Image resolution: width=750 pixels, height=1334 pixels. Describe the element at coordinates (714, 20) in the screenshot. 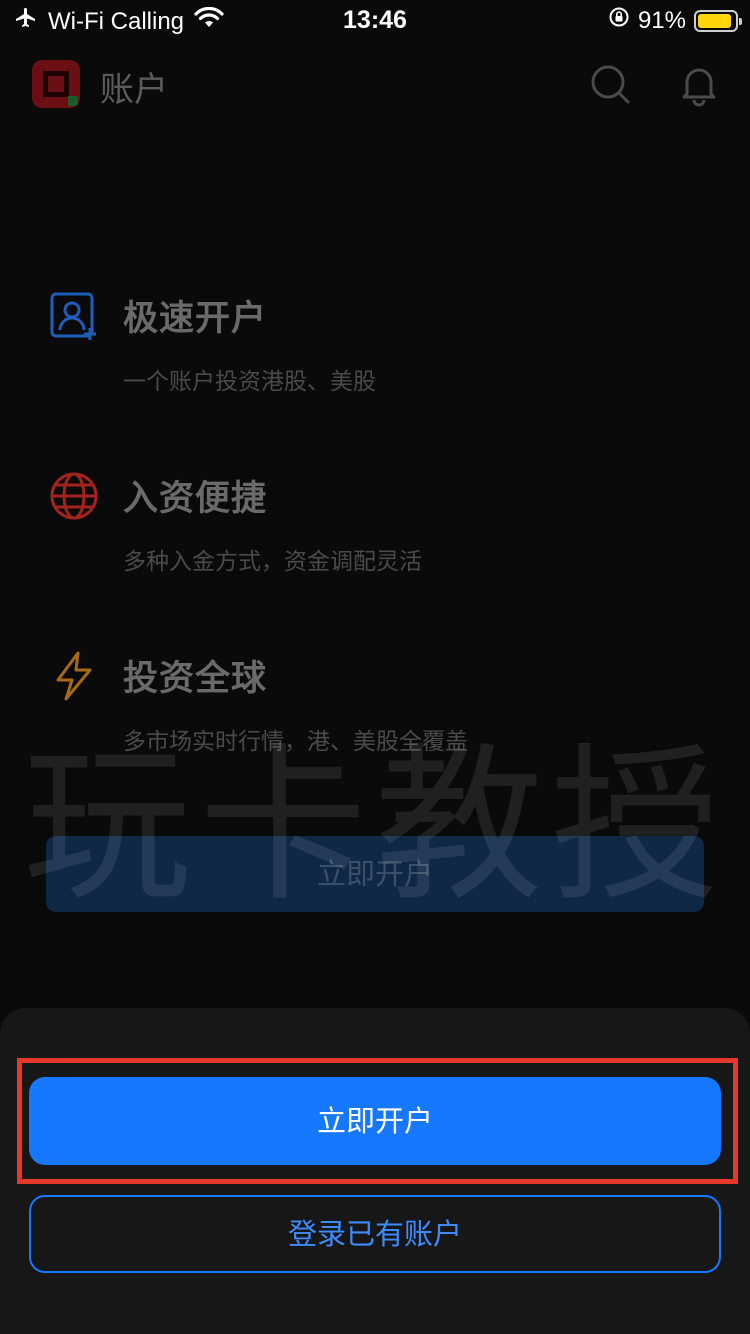

I see `battery-fill` at that location.